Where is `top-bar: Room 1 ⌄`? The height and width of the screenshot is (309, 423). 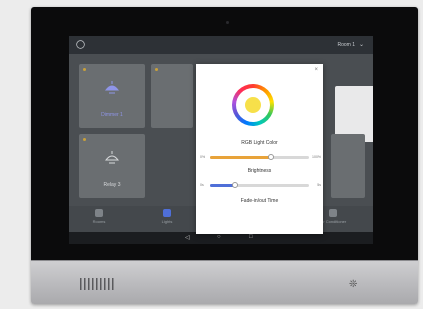 top-bar: Room 1 ⌄ is located at coordinates (221, 45).